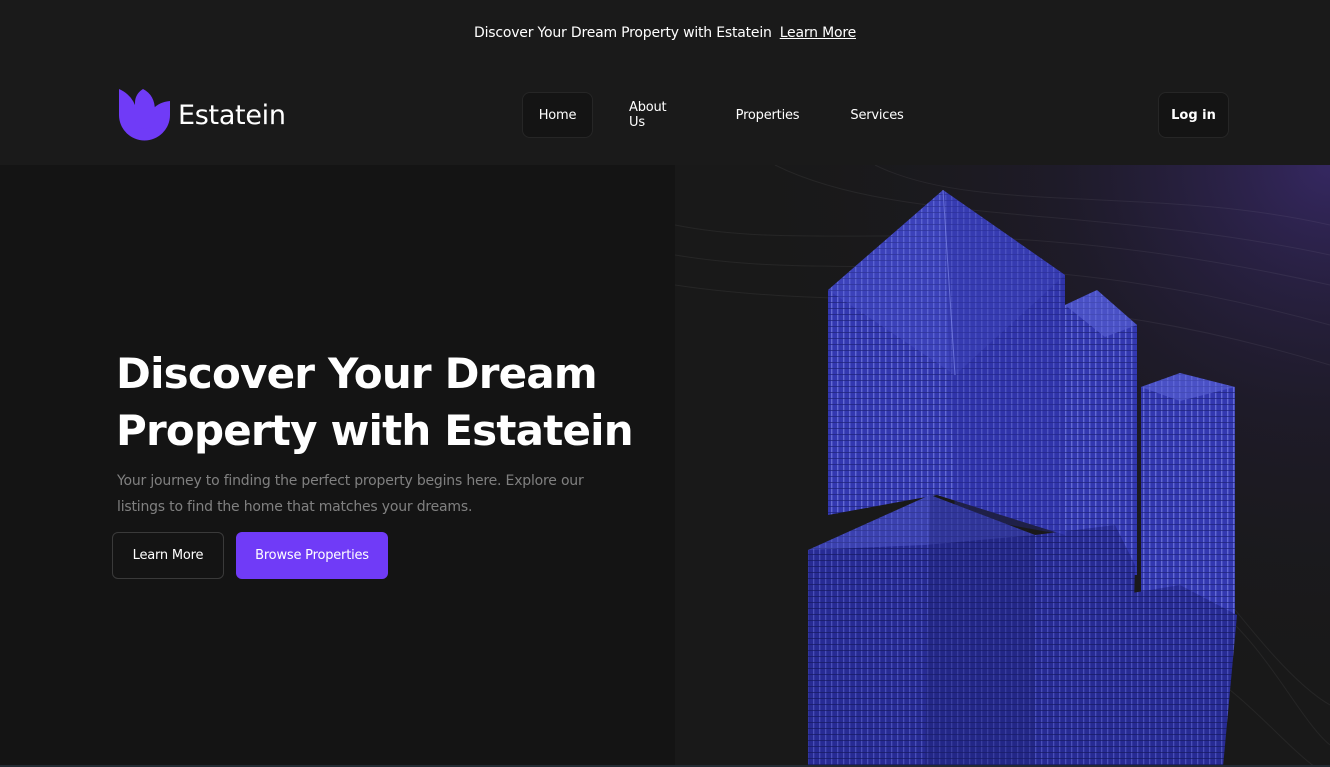 The height and width of the screenshot is (767, 1330). I want to click on main-nav: Home About Us Properties Services, so click(713, 115).